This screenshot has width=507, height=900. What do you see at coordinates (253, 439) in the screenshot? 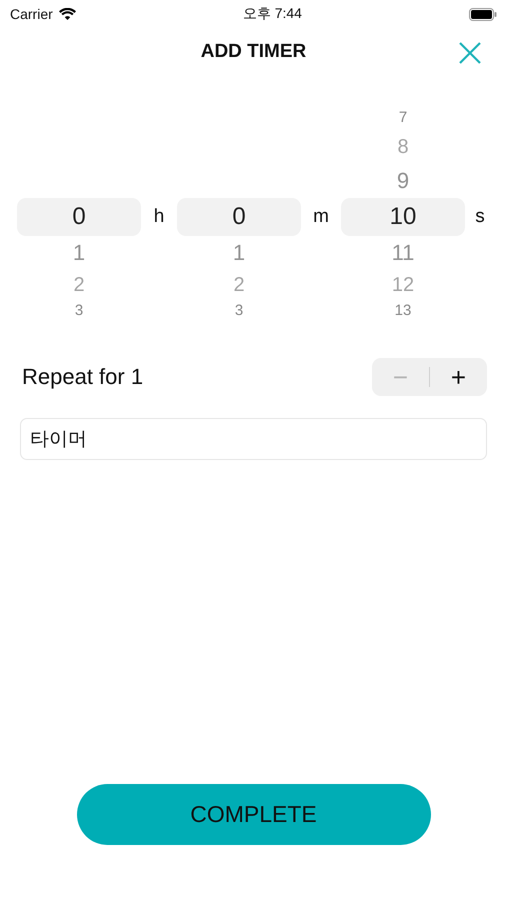
I see `timer-name-field: 타이머` at bounding box center [253, 439].